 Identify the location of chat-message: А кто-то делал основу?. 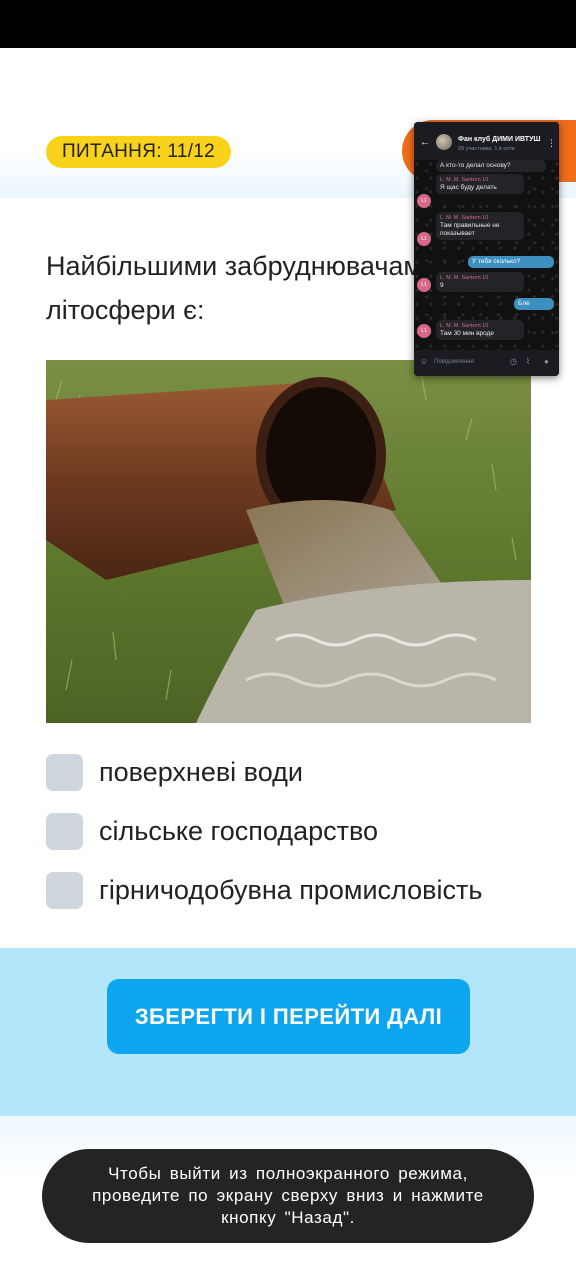
(491, 166).